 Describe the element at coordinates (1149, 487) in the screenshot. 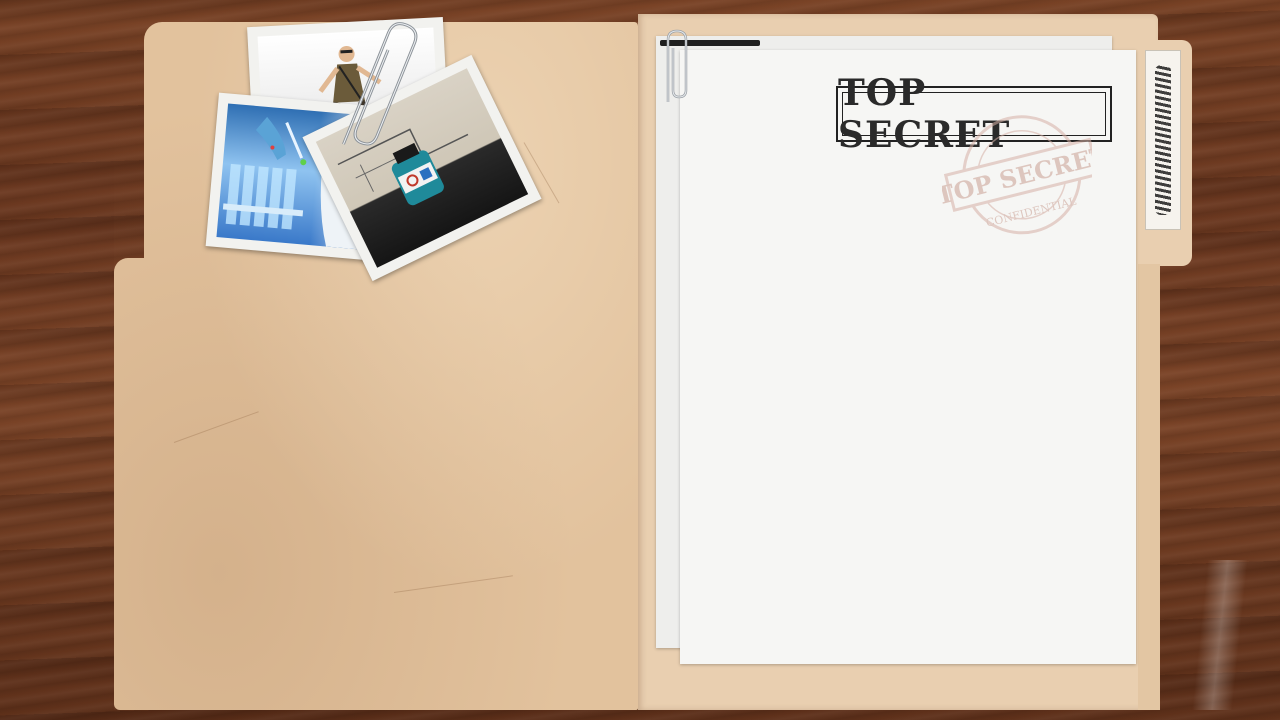

I see `folder-side-strip` at that location.